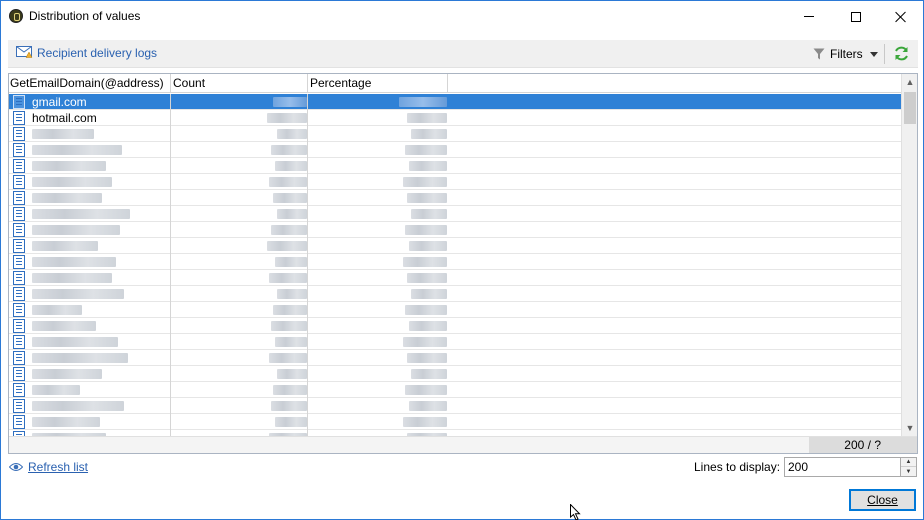  Describe the element at coordinates (87, 83) in the screenshot. I see `column-header-domain: GetEmailDomain(@address)` at that location.